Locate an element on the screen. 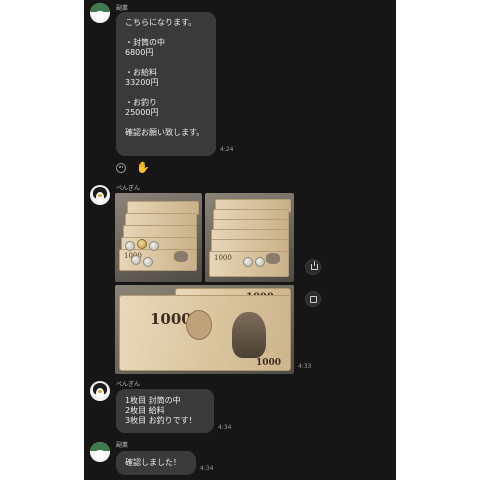 The height and width of the screenshot is (480, 480). message-time: 4:33 is located at coordinates (305, 366).